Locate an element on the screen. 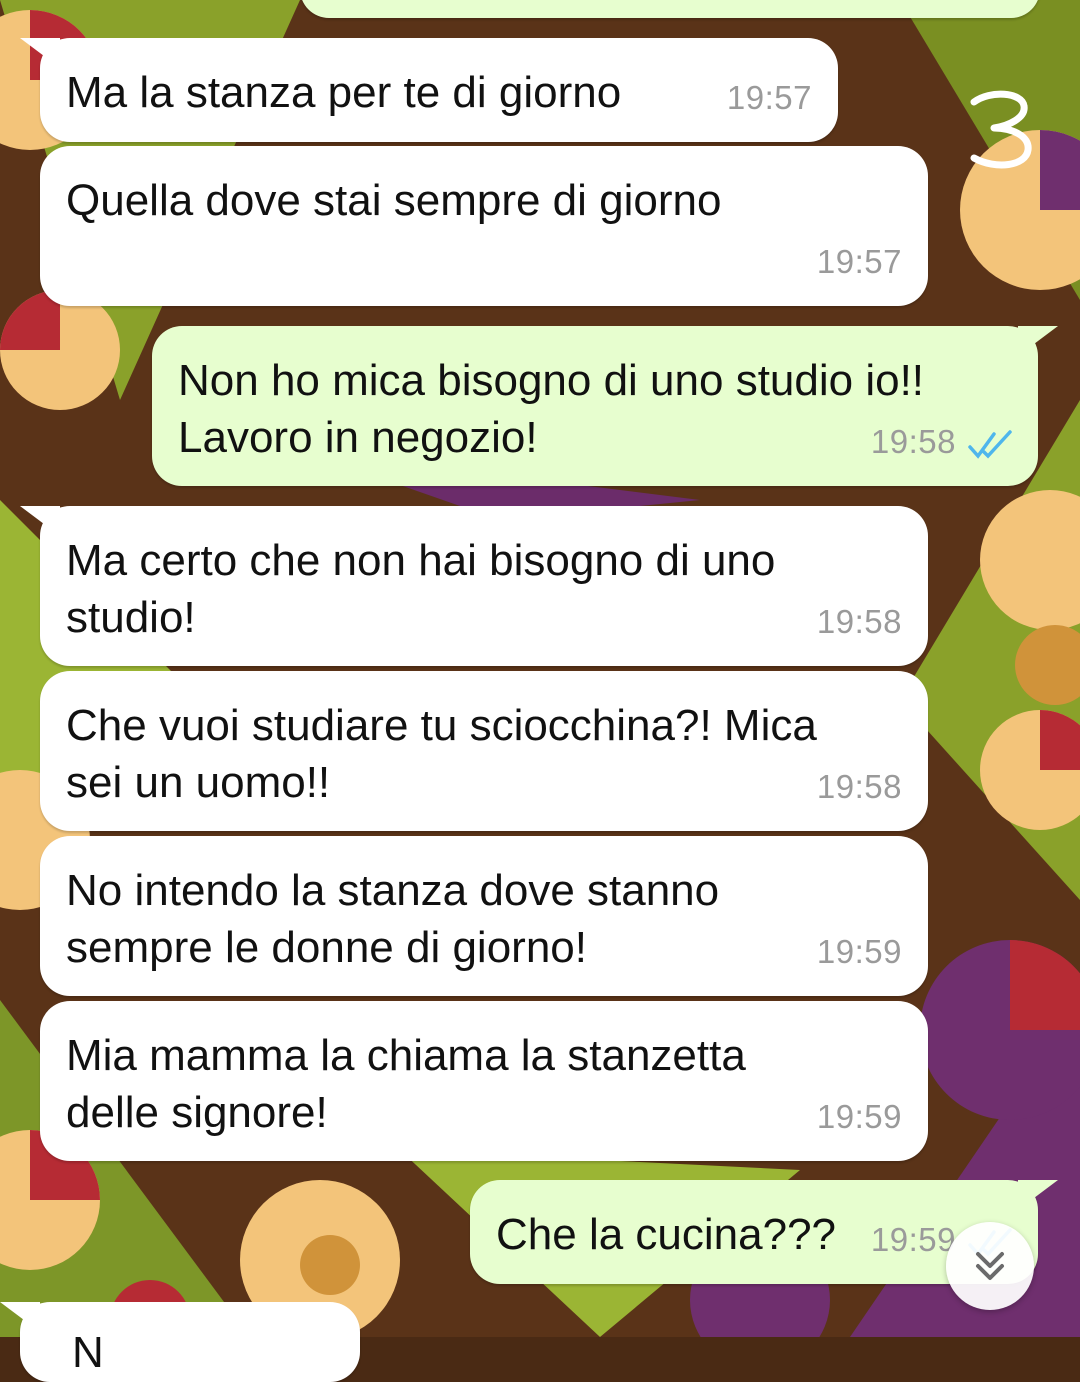 The image size is (1080, 1382). double-check-icon is located at coordinates (990, 444).